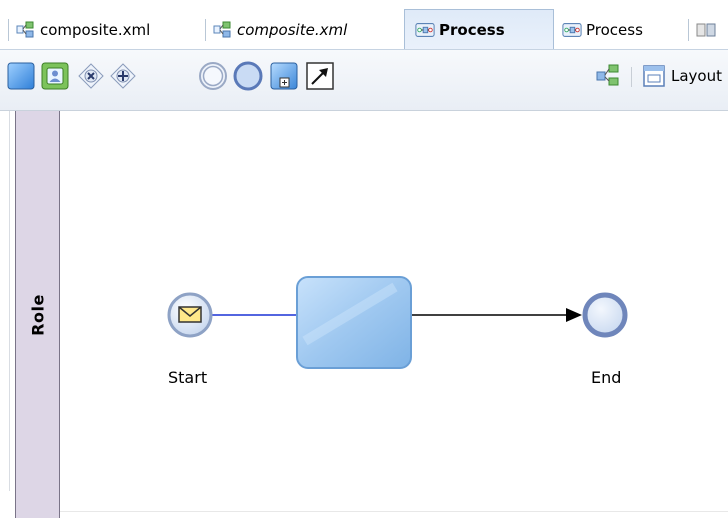 This screenshot has width=728, height=518. Describe the element at coordinates (654, 76) in the screenshot. I see `layout-icon` at that location.